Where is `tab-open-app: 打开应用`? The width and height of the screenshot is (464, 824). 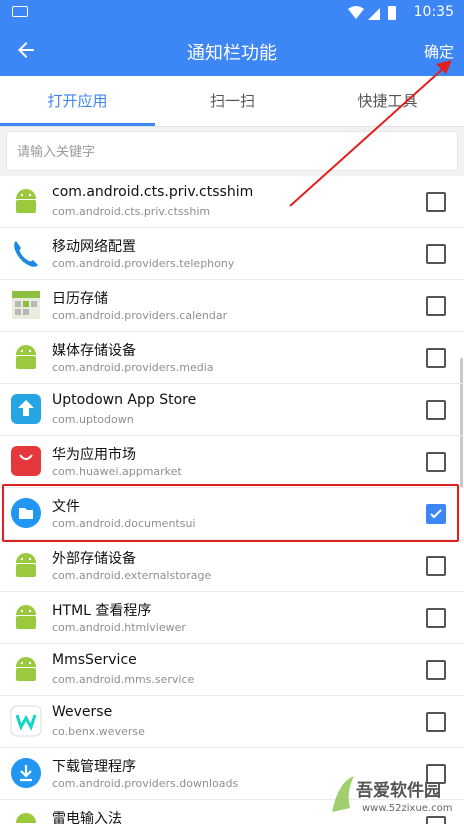
tab-open-app: 打开应用 is located at coordinates (77, 101).